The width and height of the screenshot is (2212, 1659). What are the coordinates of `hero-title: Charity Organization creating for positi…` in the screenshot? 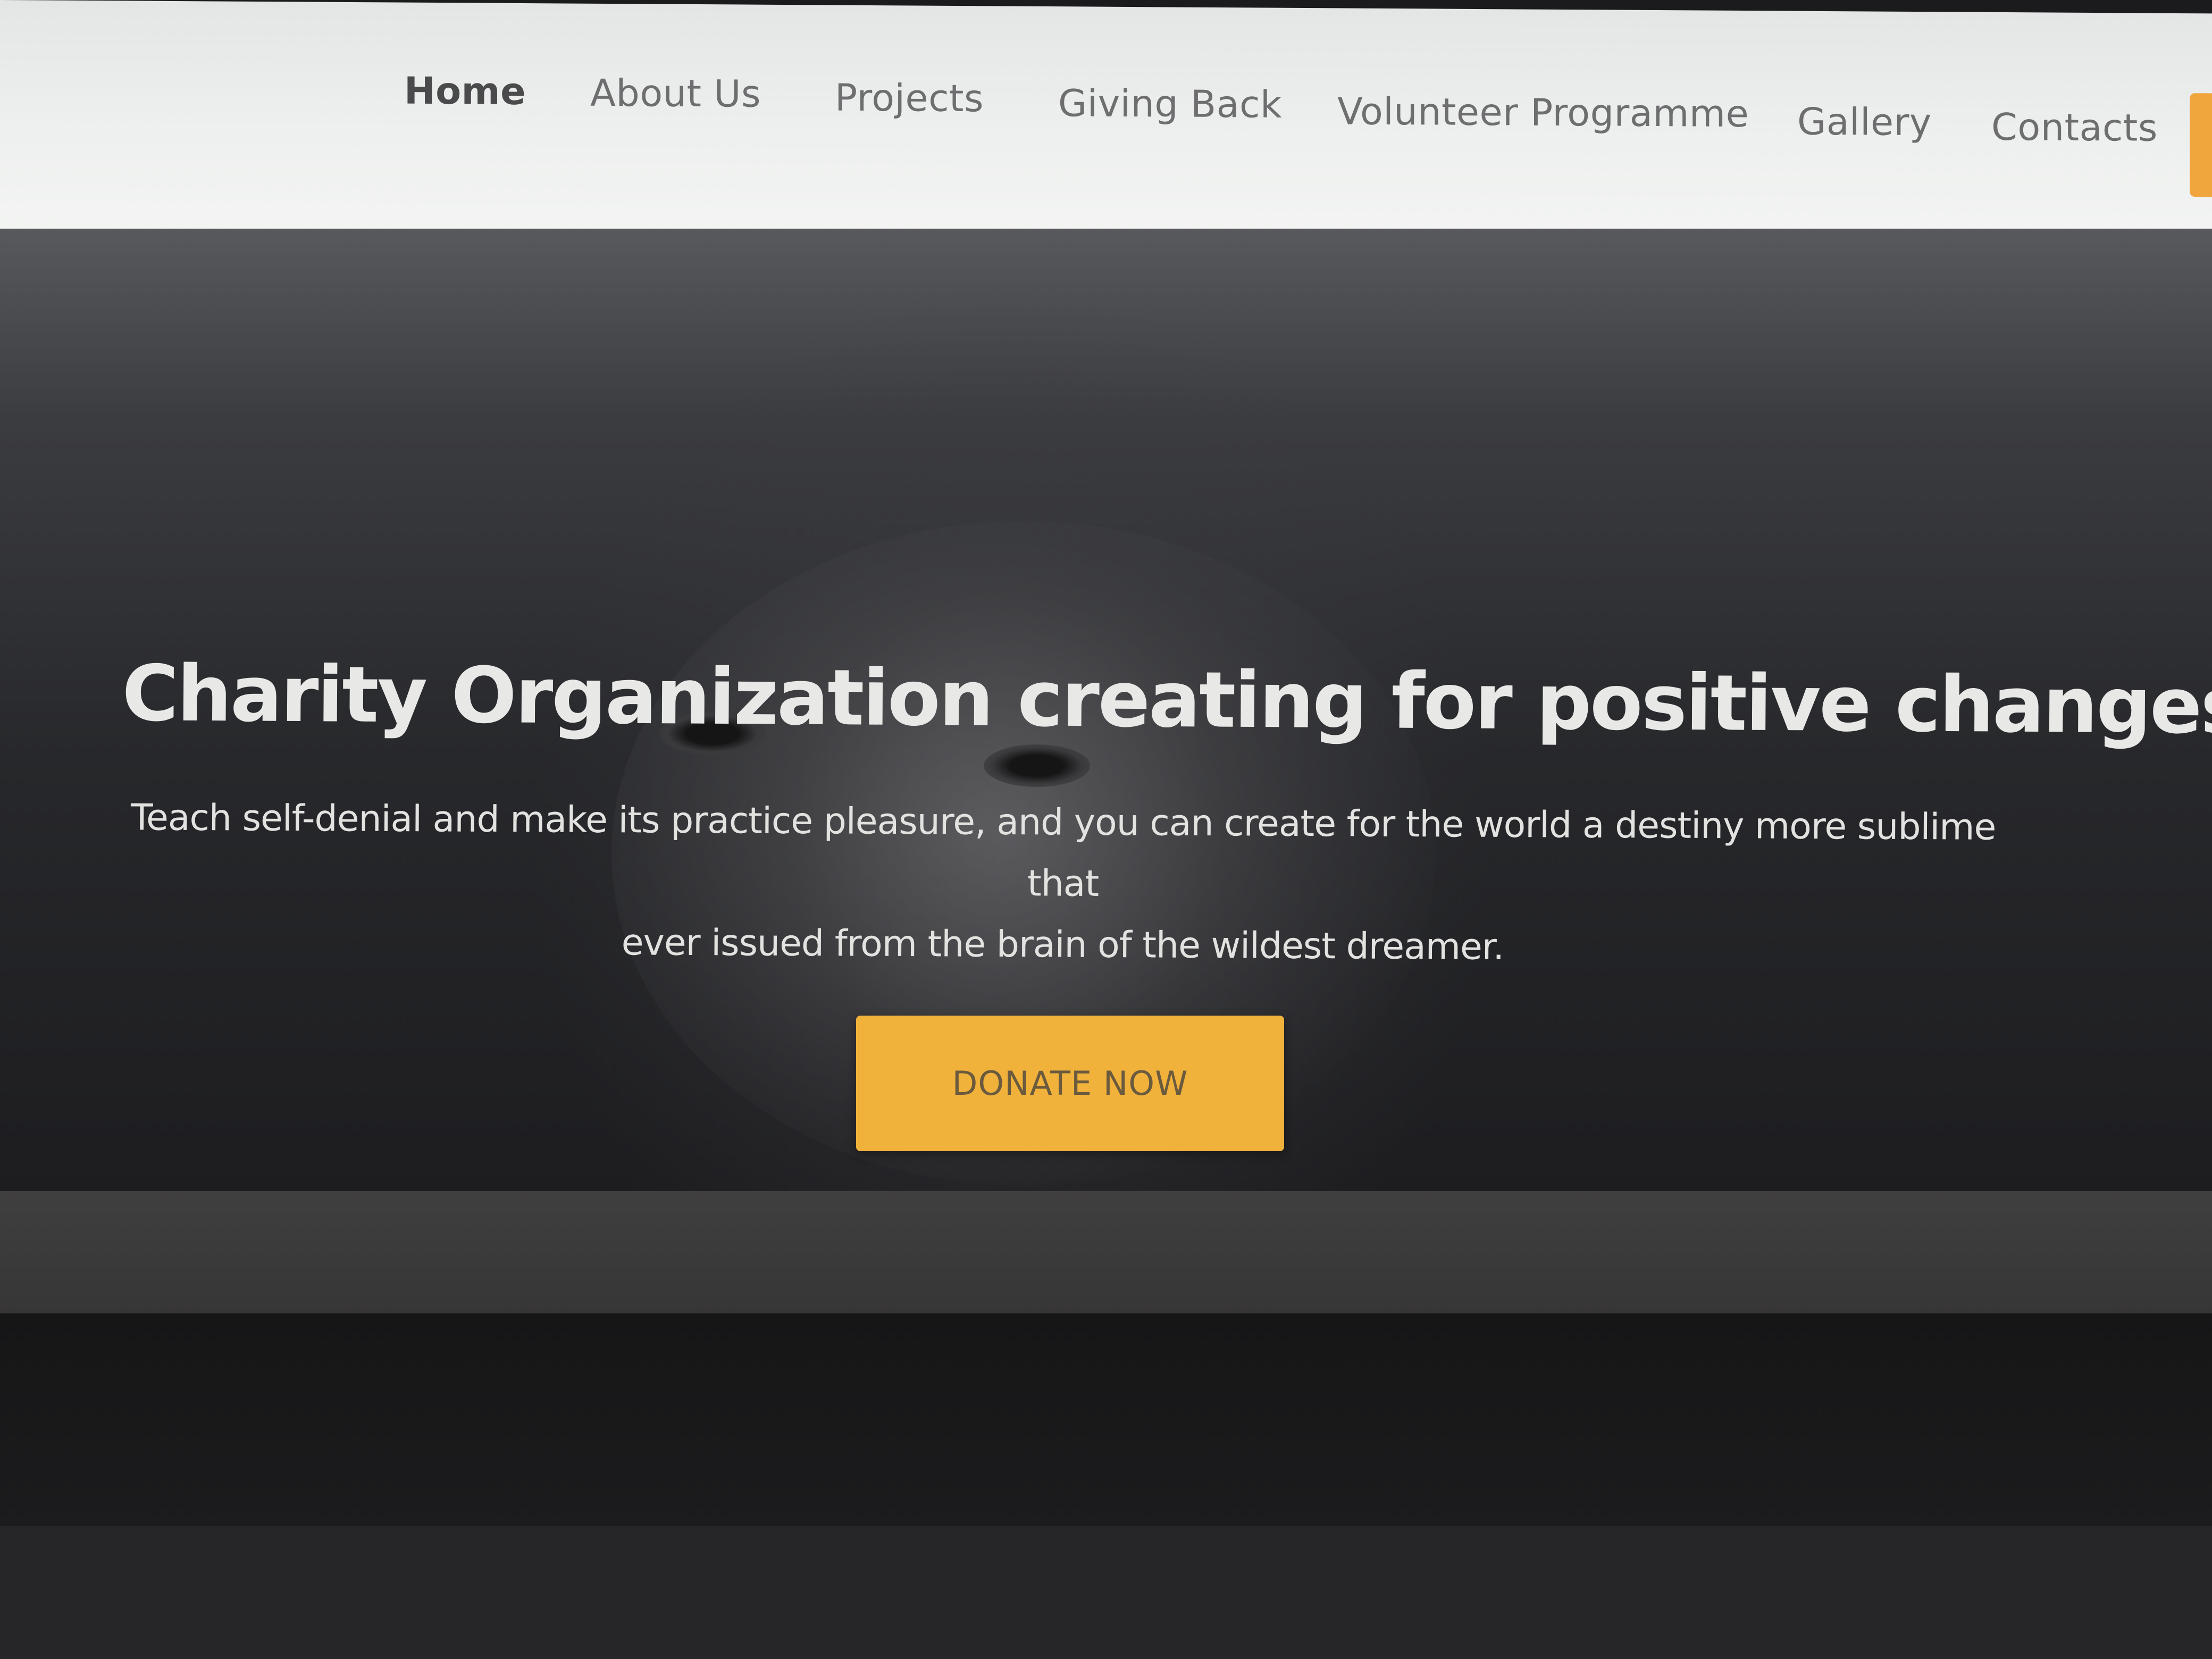 It's located at (1166, 700).